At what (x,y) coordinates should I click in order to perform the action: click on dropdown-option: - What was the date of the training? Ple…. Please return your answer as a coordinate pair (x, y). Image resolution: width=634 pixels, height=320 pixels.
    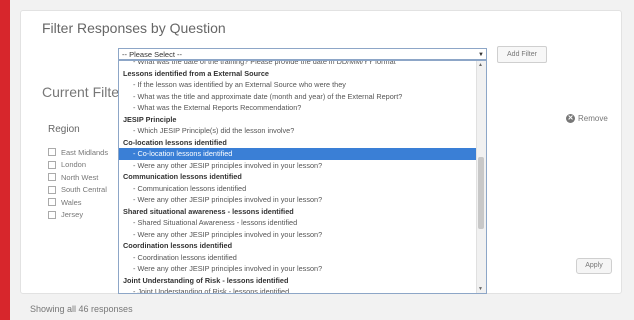
    Looking at the image, I should click on (297, 64).